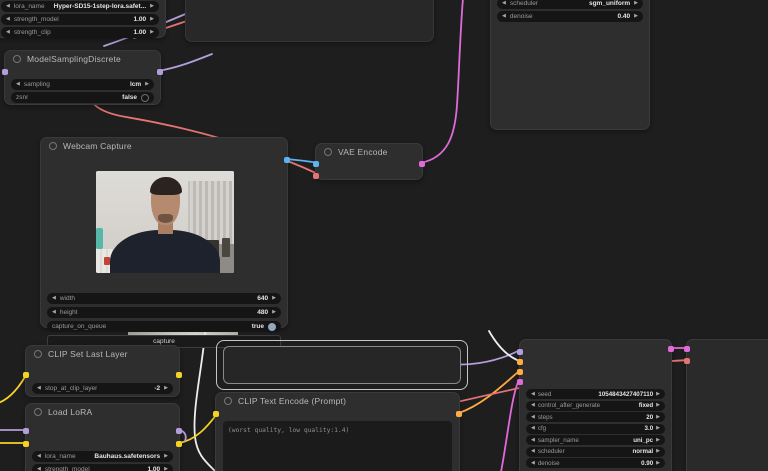 This screenshot has height=471, width=768. What do you see at coordinates (164, 298) in the screenshot?
I see `widget-width: ◀ width 640 ▶` at bounding box center [164, 298].